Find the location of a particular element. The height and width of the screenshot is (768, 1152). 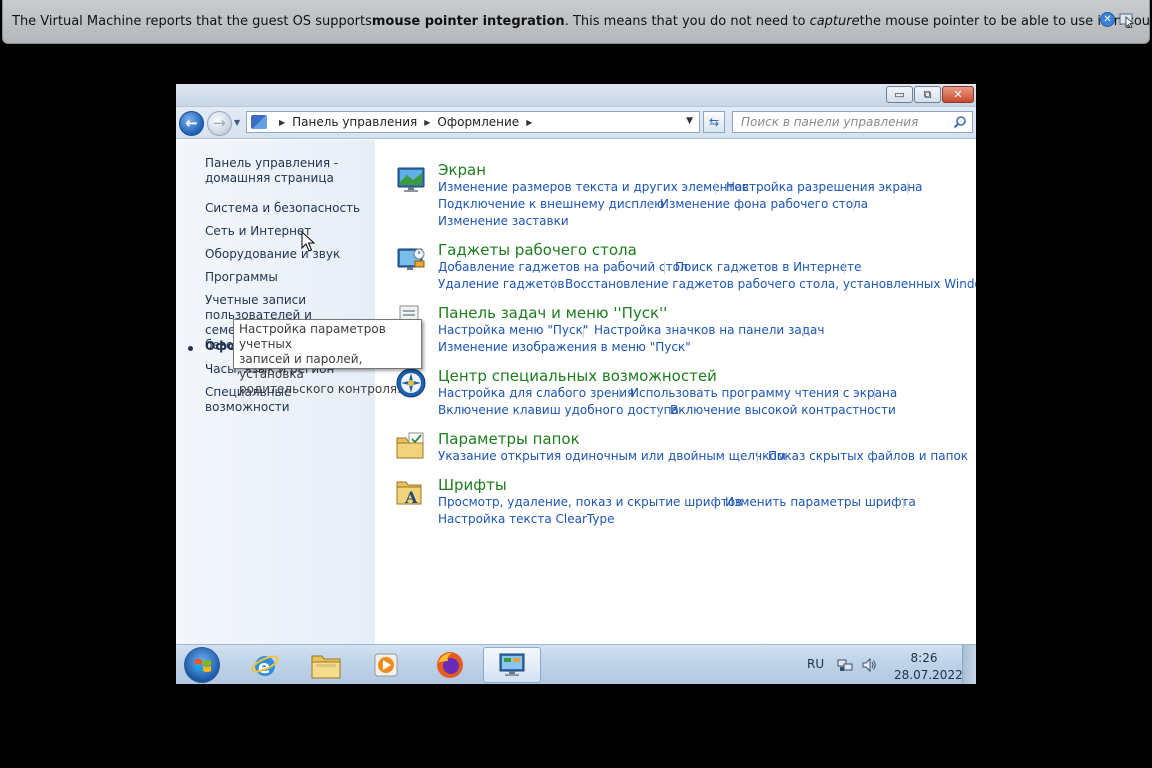

windows-logo-icon is located at coordinates (203, 665).